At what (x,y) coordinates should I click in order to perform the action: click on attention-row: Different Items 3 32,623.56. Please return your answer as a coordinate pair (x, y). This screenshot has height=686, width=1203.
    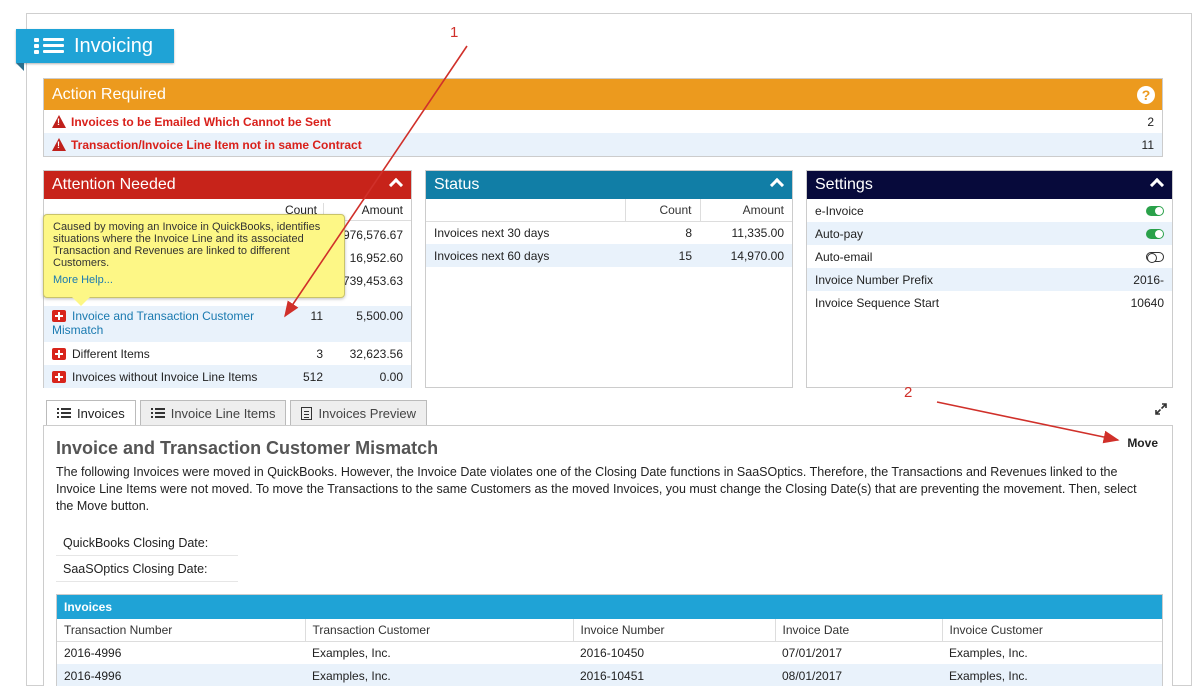
    Looking at the image, I should click on (227, 353).